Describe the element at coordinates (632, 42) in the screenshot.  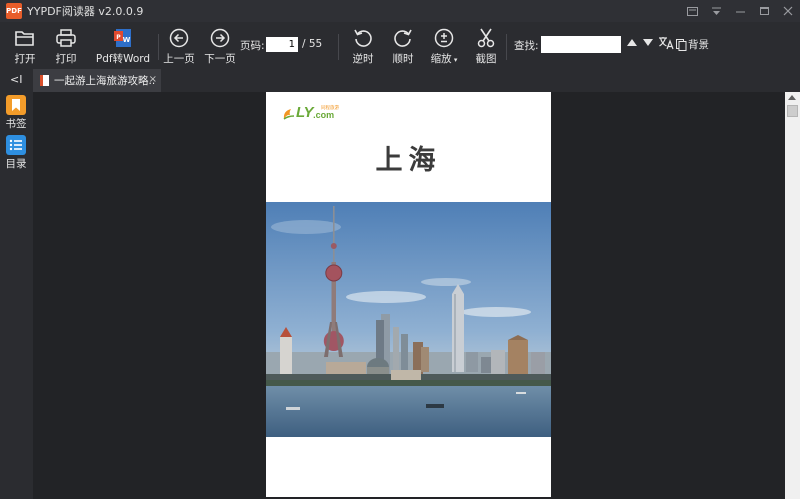
I see `find-prev-icon` at that location.